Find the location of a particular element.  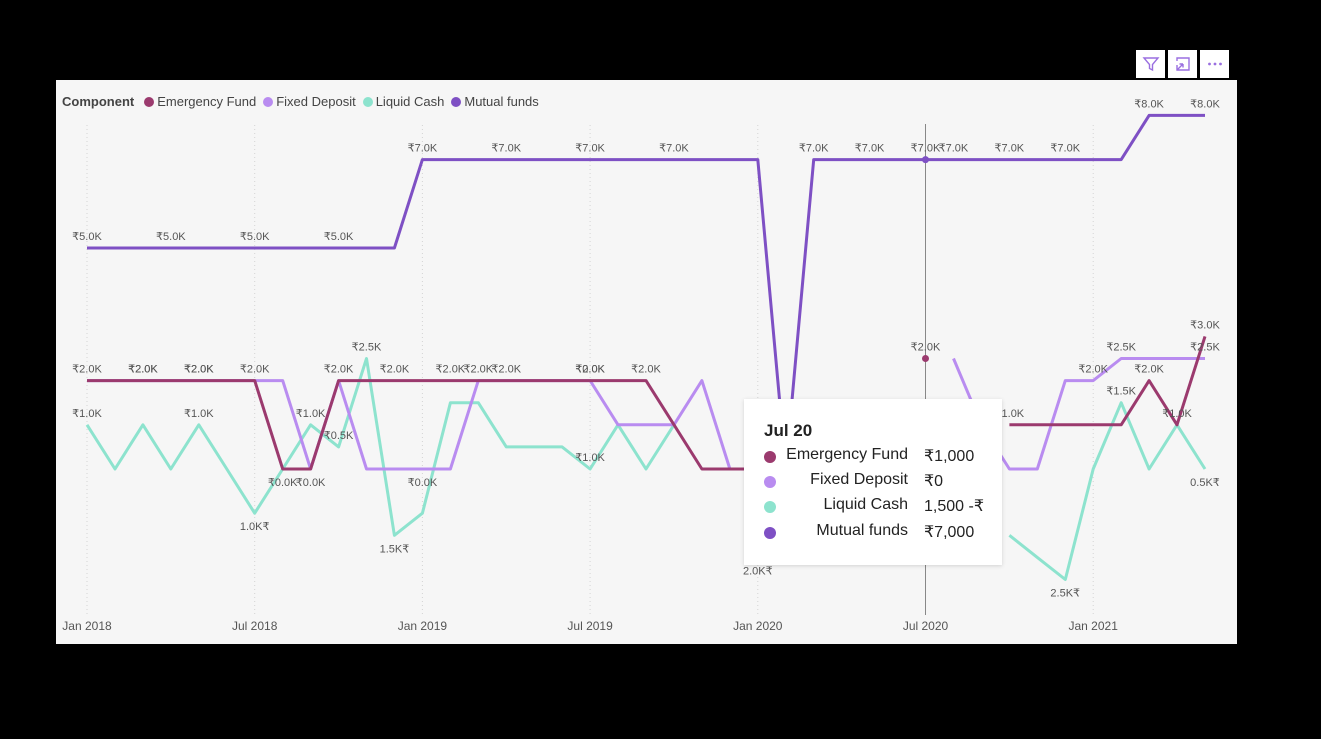

tooltip-series-name: Fixed Deposit is located at coordinates (859, 479).